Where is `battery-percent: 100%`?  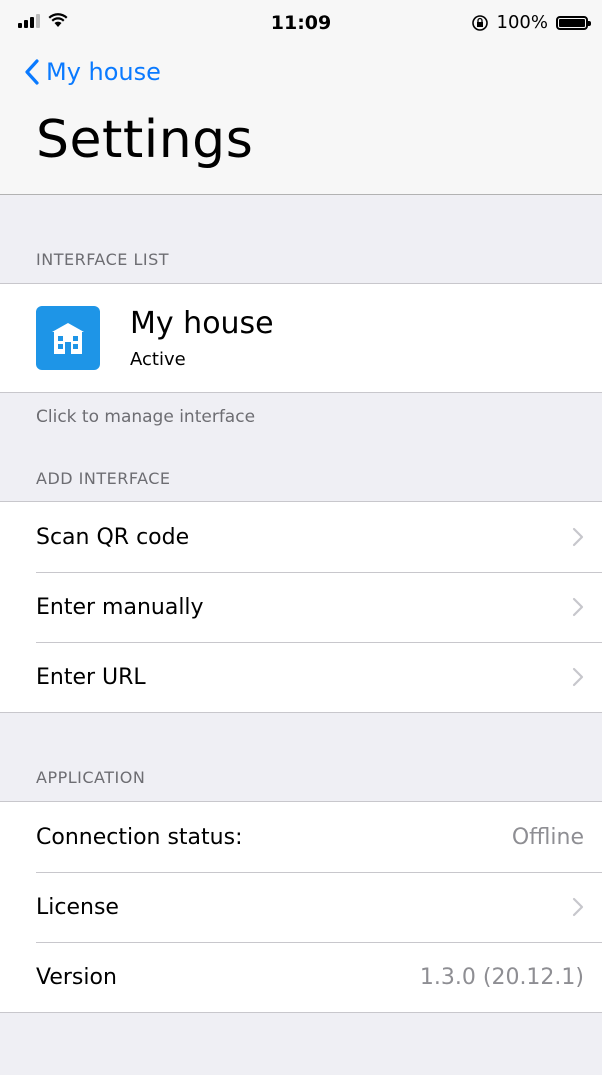 battery-percent: 100% is located at coordinates (522, 22).